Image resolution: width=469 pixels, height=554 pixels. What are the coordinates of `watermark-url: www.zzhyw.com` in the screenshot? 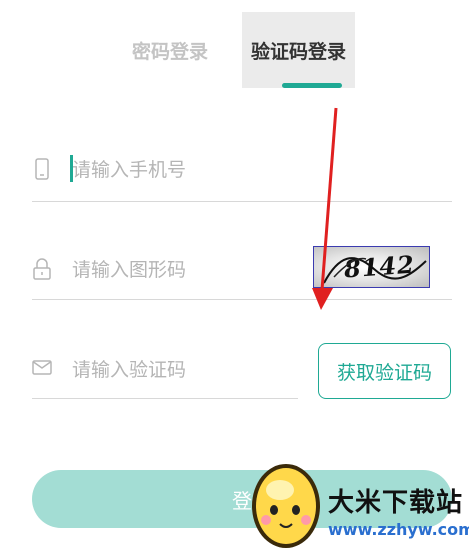 It's located at (398, 529).